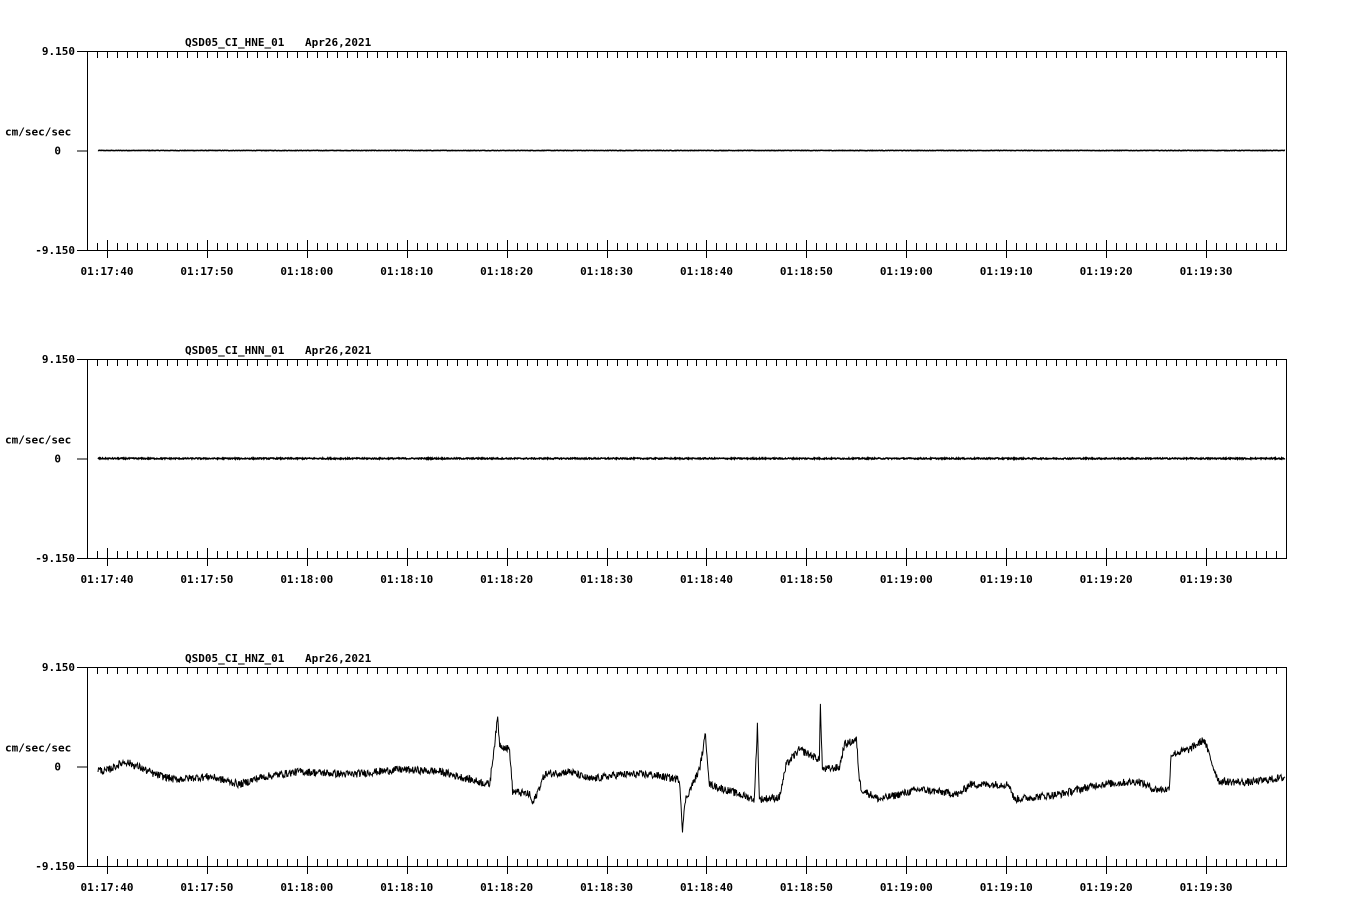 The height and width of the screenshot is (924, 1358). I want to click on plot-title: QSD05_CI_HNE_01, so click(235, 42).